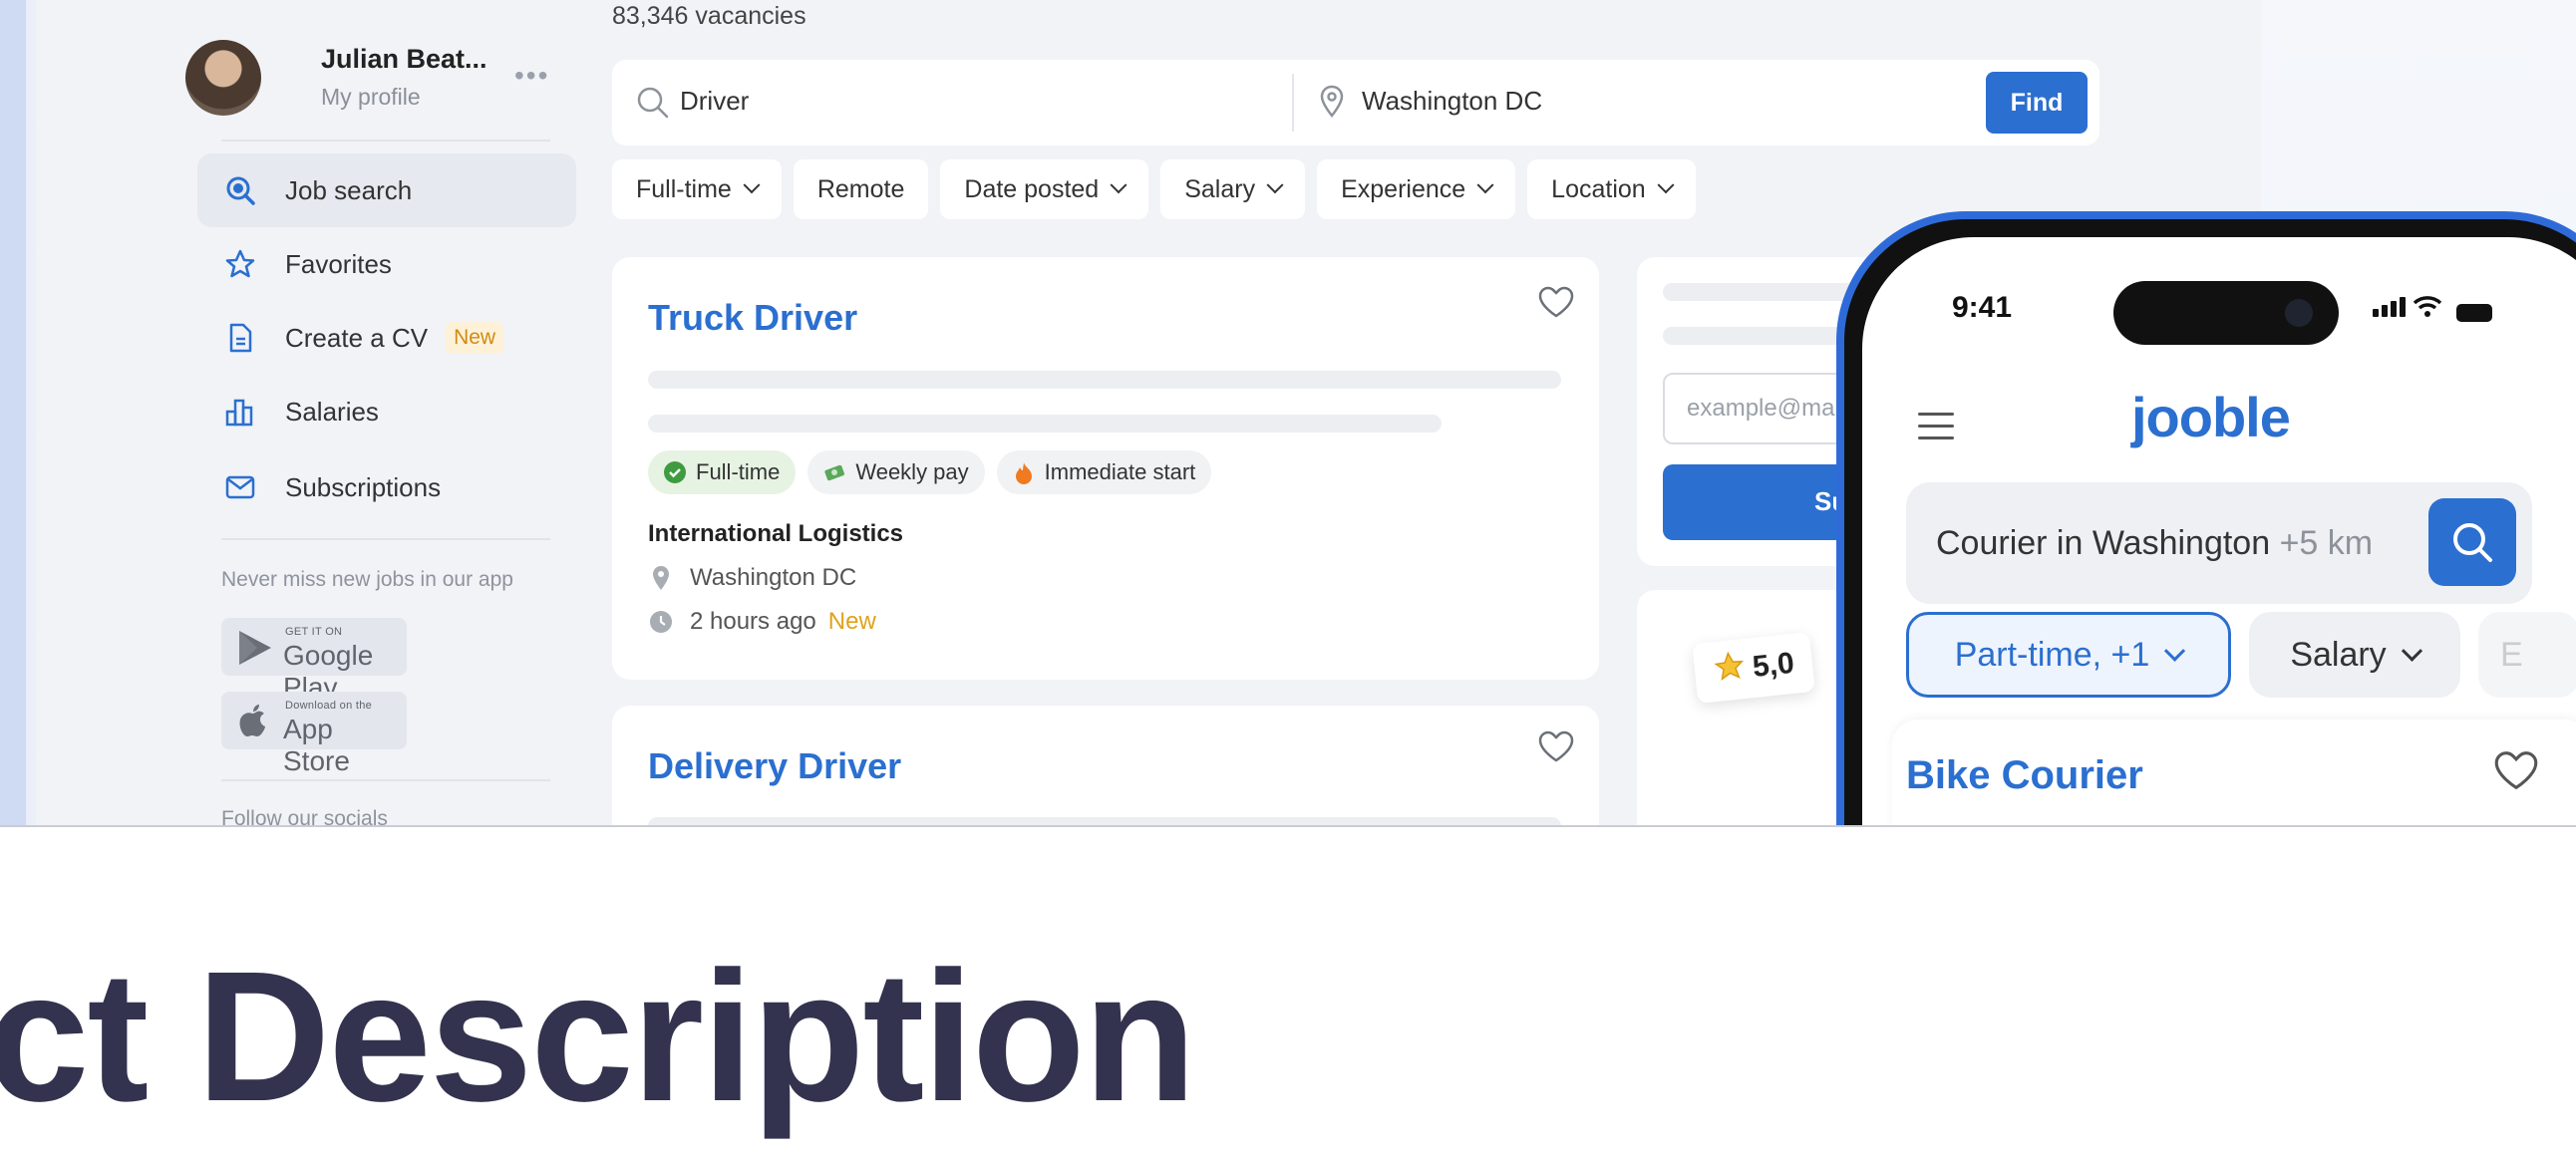  What do you see at coordinates (1452, 102) in the screenshot?
I see `location-input: Washington DC` at bounding box center [1452, 102].